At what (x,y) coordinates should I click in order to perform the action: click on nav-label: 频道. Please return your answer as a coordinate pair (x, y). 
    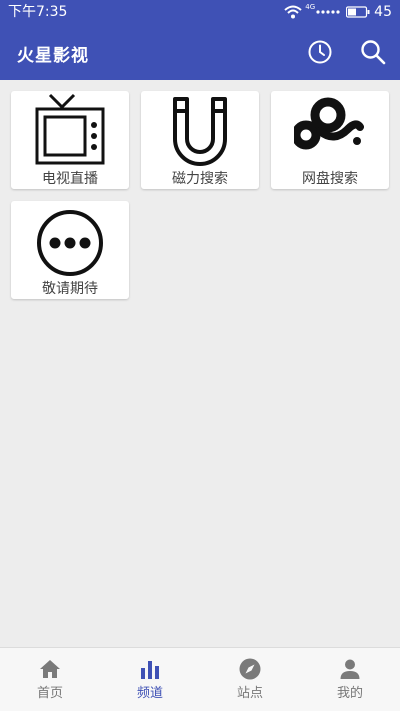
    Looking at the image, I should click on (149, 693).